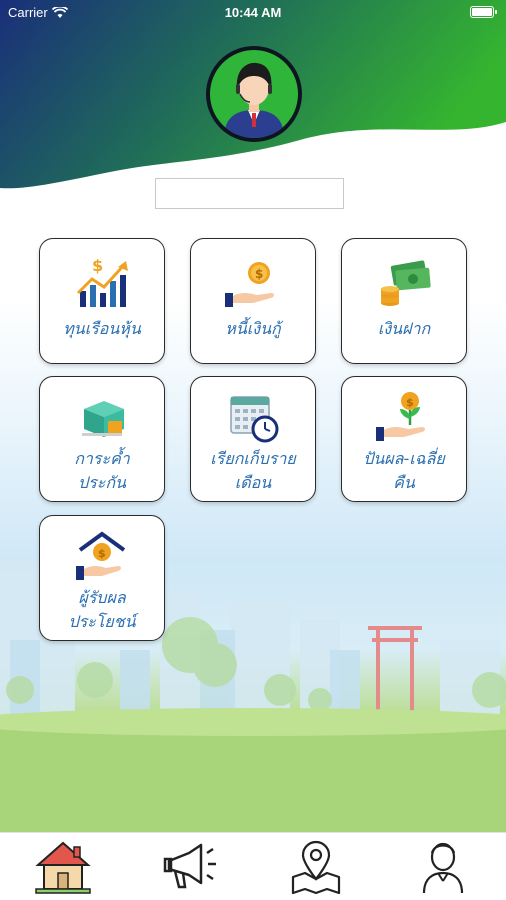  I want to click on menu-tile-label: ทุนเรือนหุ้น, so click(102, 328).